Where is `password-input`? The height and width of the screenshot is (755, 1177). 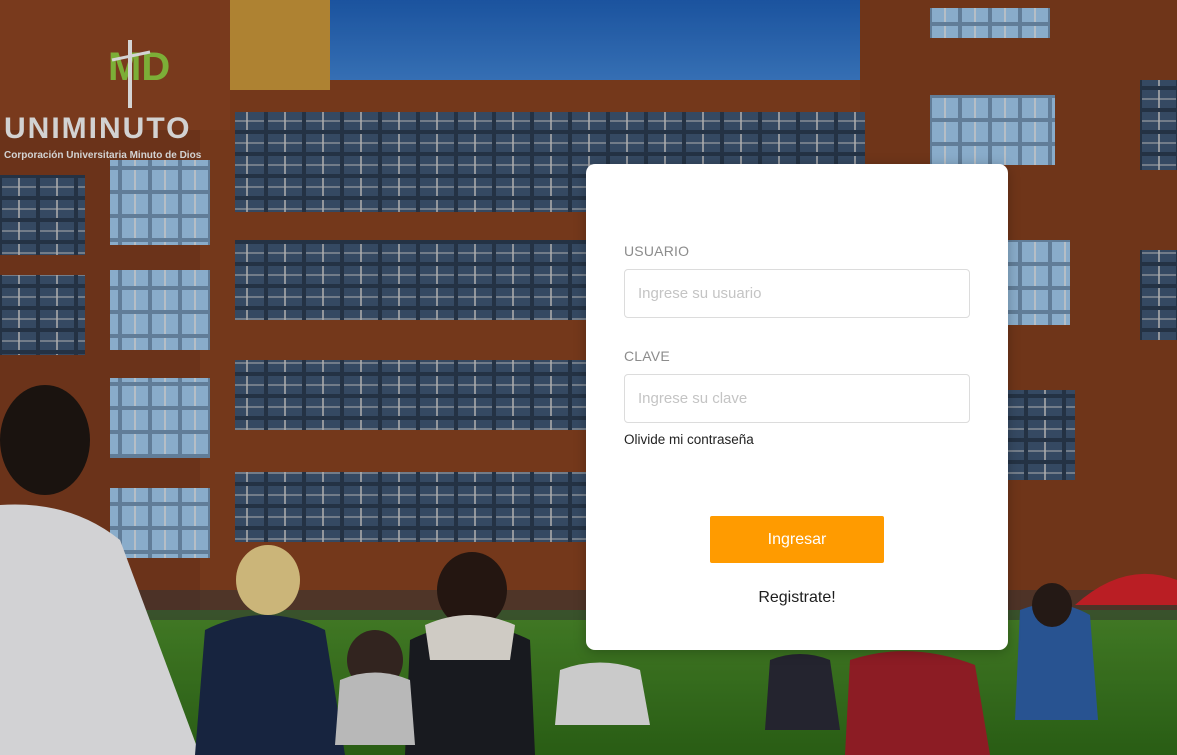
password-input is located at coordinates (797, 398).